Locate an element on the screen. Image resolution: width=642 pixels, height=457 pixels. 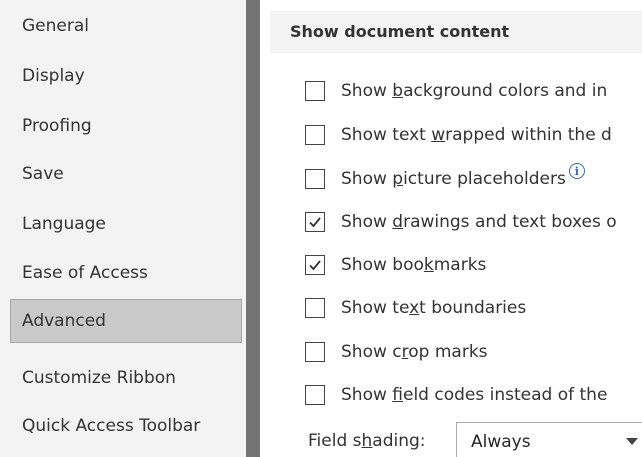
sidebar-item-label: Save is located at coordinates (43, 174).